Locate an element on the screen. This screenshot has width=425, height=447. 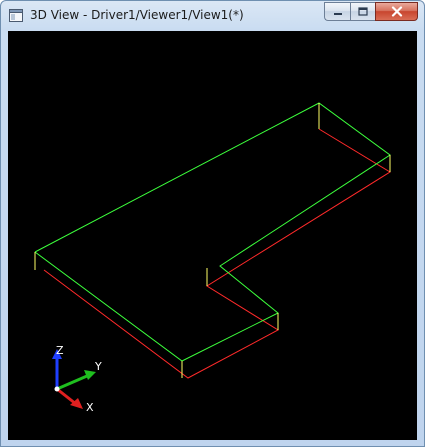
close-button is located at coordinates (396, 11).